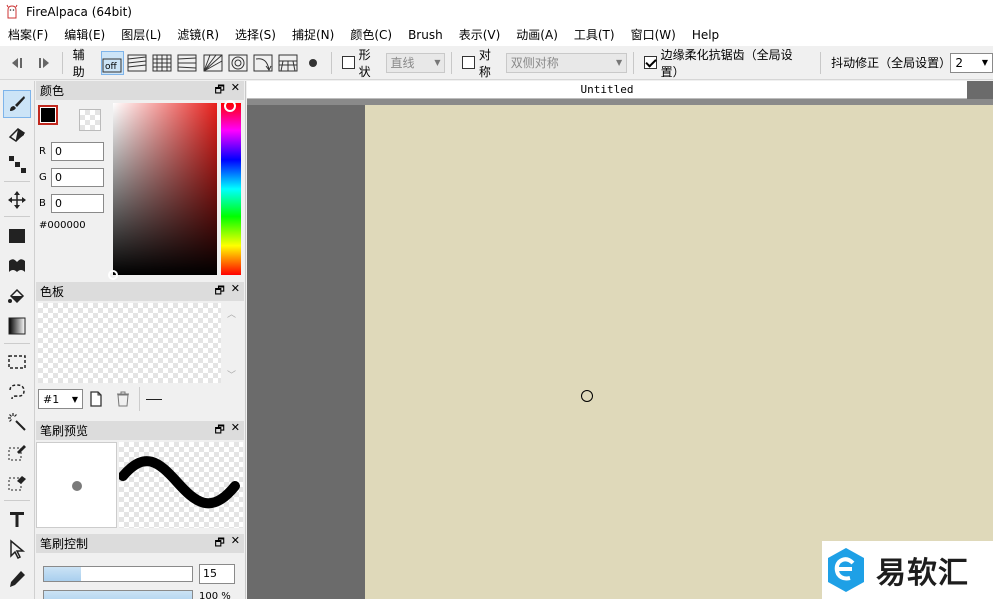 Image resolution: width=993 pixels, height=599 pixels. I want to click on snap-parallel-button, so click(137, 63).